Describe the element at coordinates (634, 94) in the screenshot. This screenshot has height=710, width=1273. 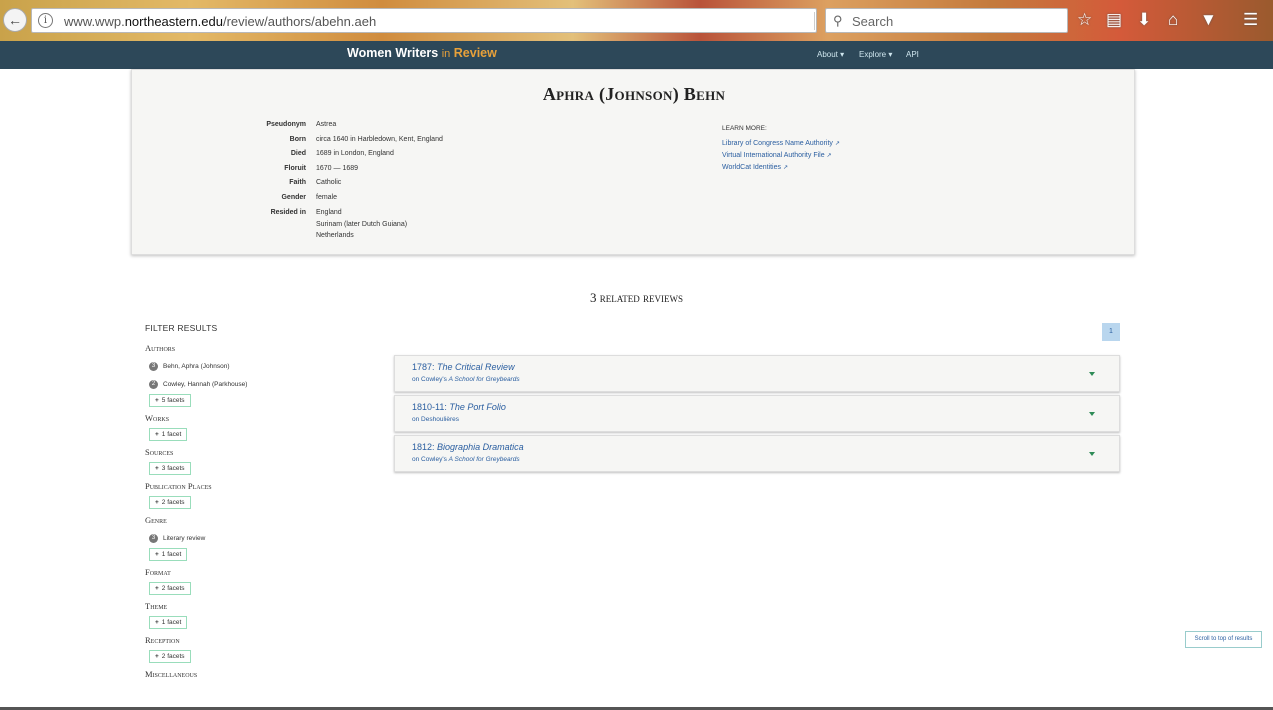
I see `author-name: Aphra (Johnson) Behn` at that location.